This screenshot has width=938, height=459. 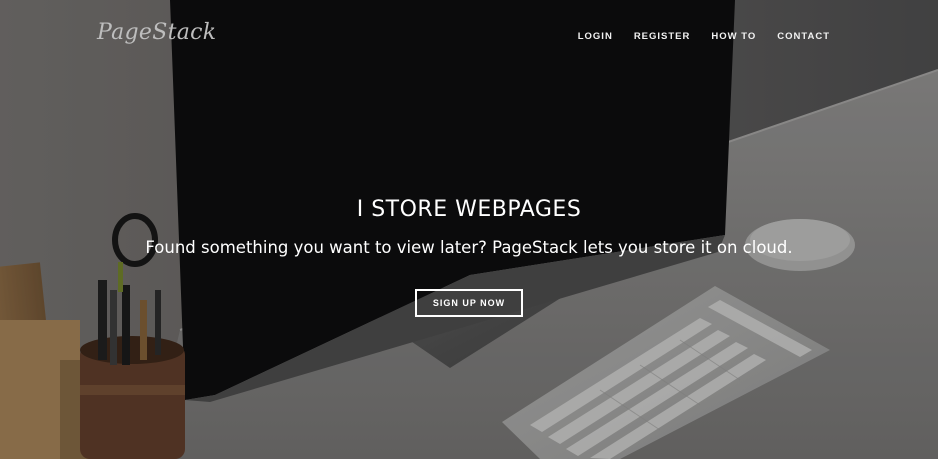 I want to click on nav-login-link: LOGIN, so click(x=595, y=36).